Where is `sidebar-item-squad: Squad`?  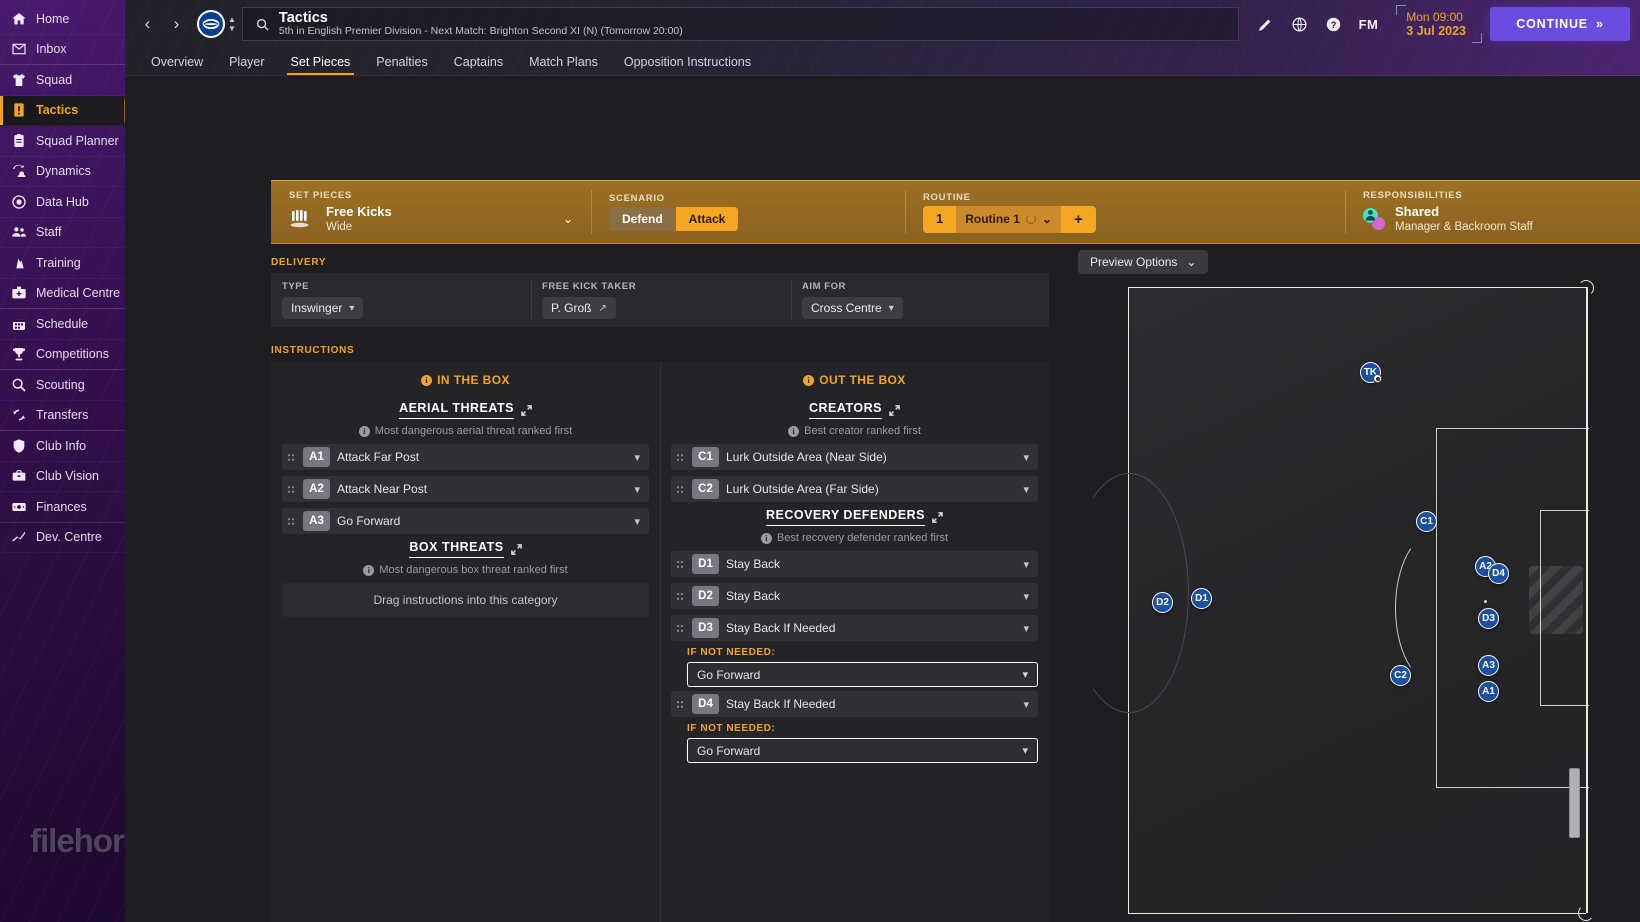
sidebar-item-squad: Squad is located at coordinates (62, 80).